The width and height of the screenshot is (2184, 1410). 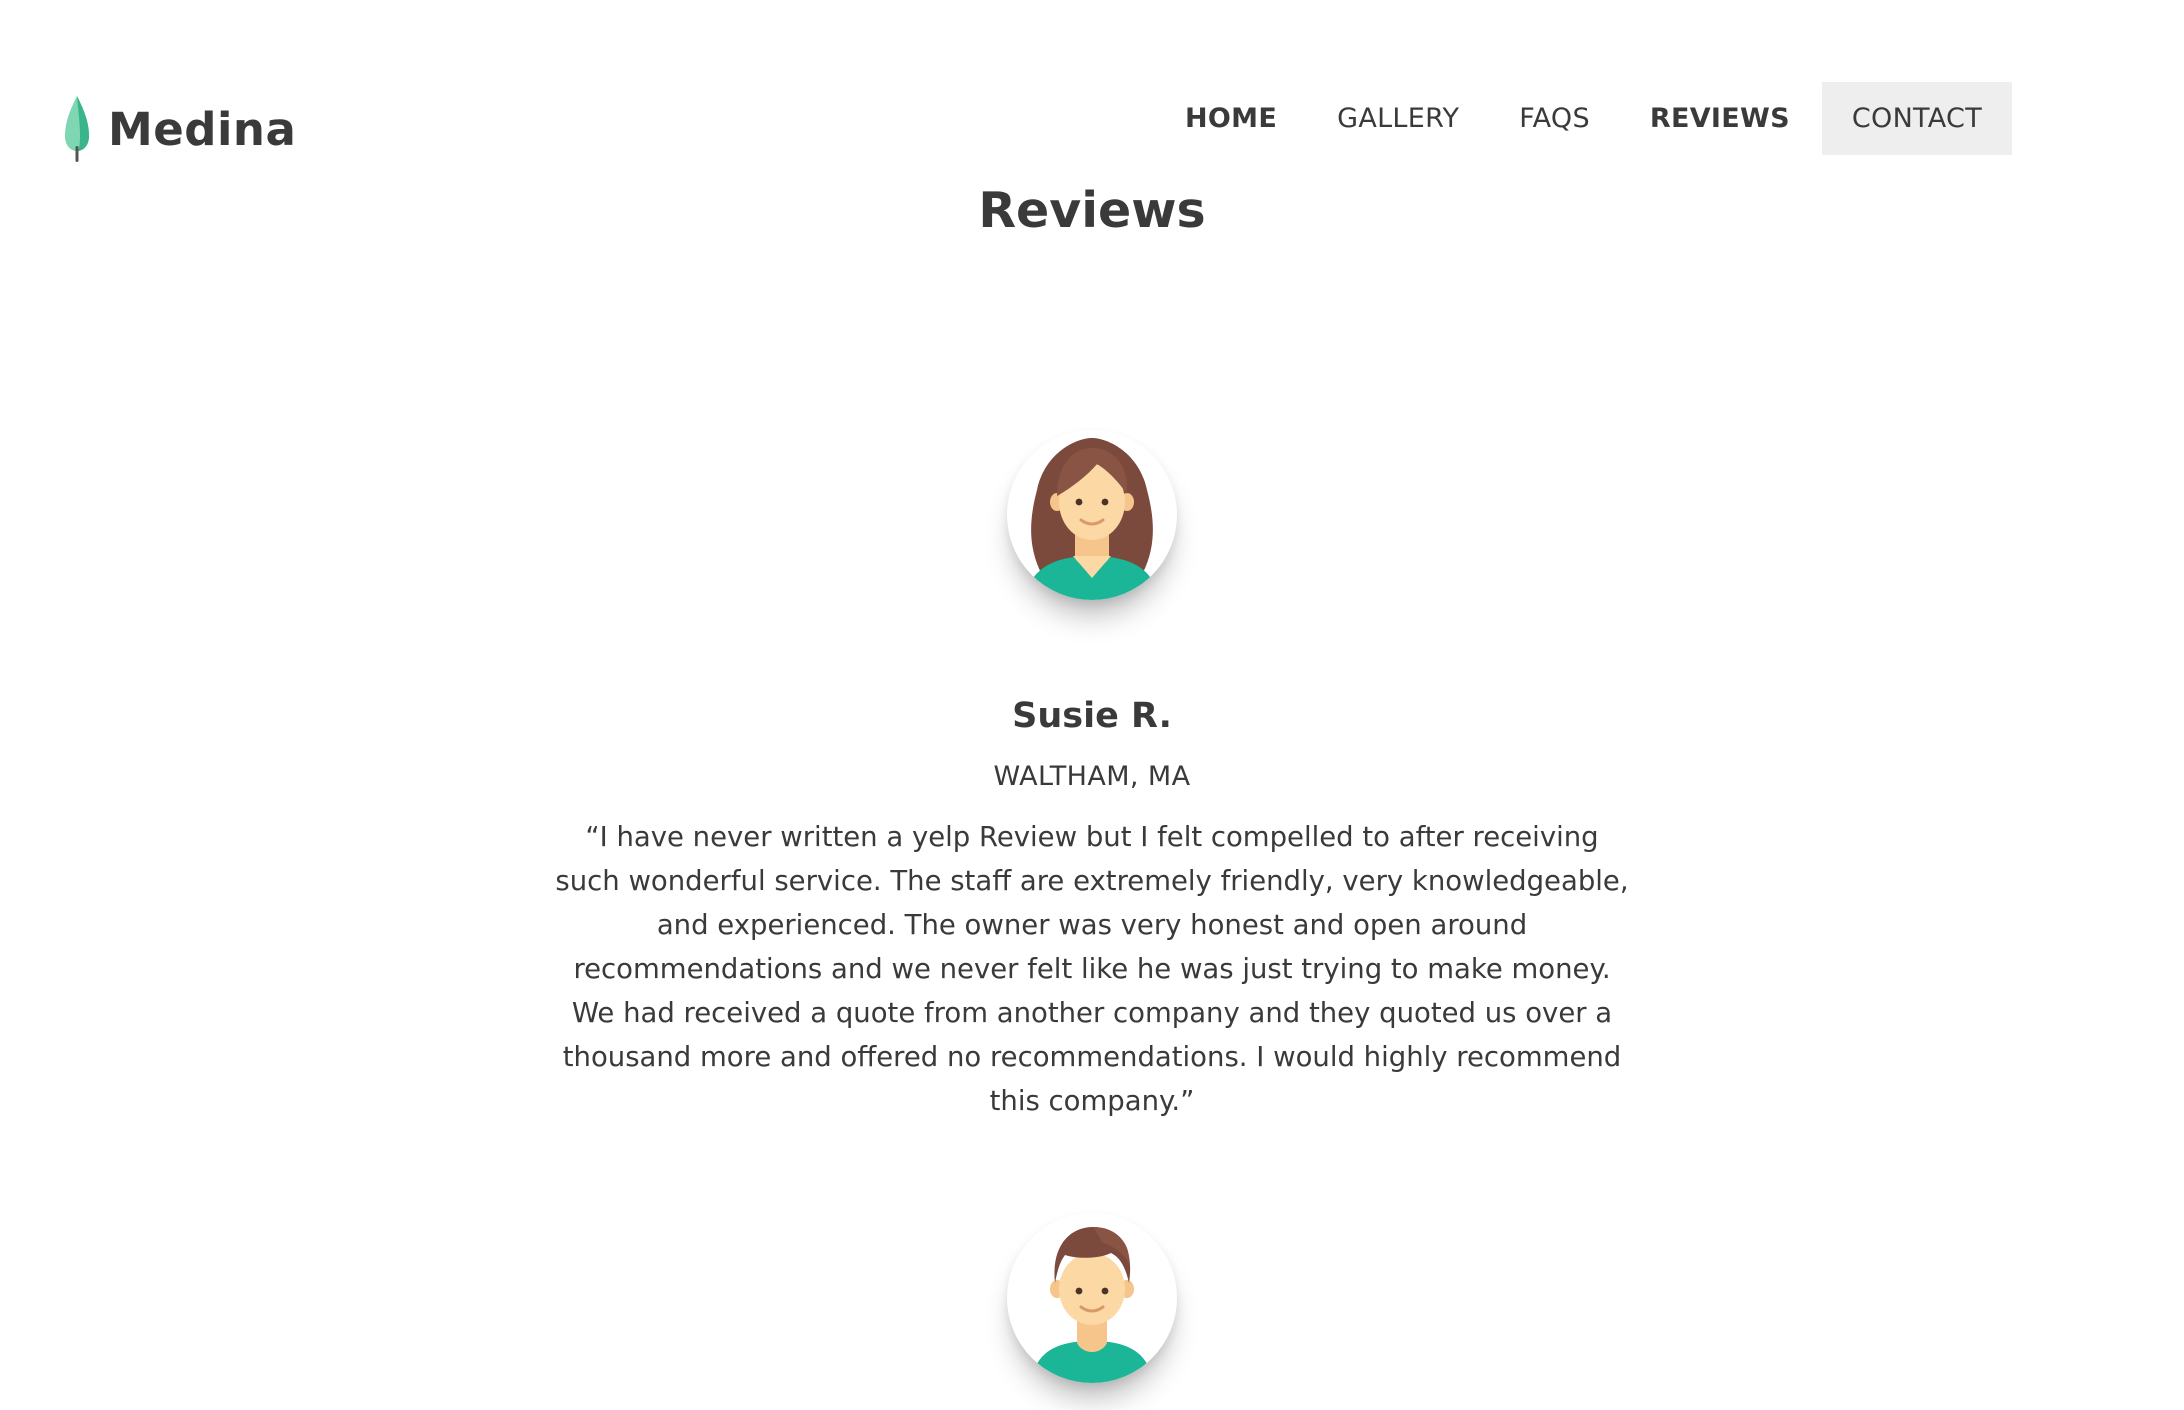 What do you see at coordinates (1398, 118) in the screenshot?
I see `nav-gallery: GALLERY` at bounding box center [1398, 118].